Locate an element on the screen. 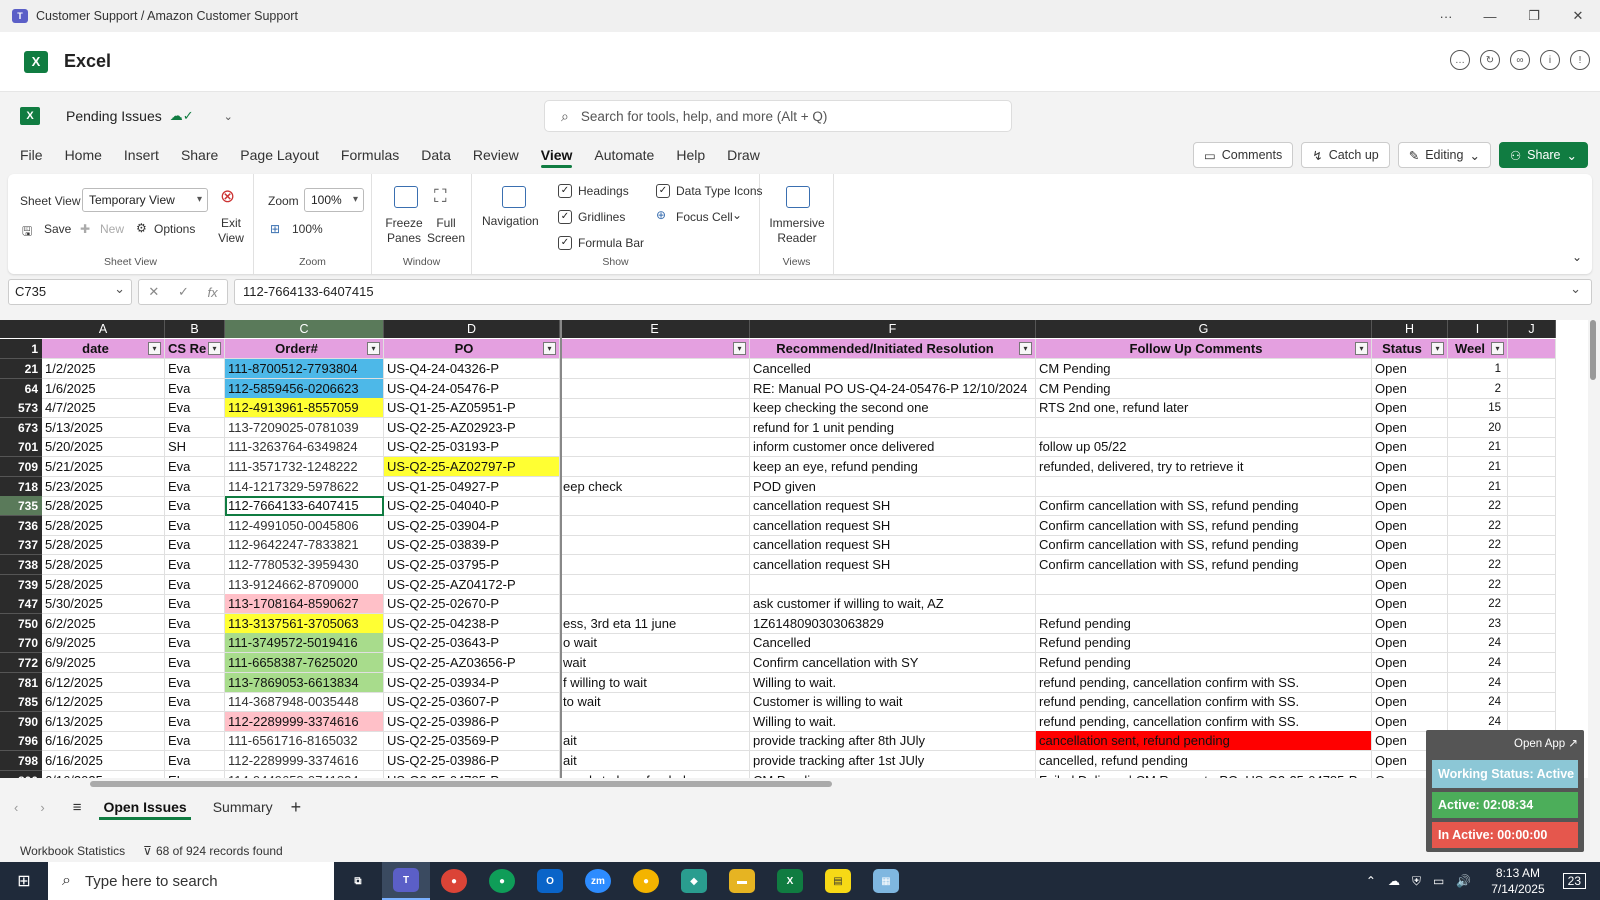 This screenshot has width=1600, height=900. windows-start-icon: ⊞ is located at coordinates (24, 881).